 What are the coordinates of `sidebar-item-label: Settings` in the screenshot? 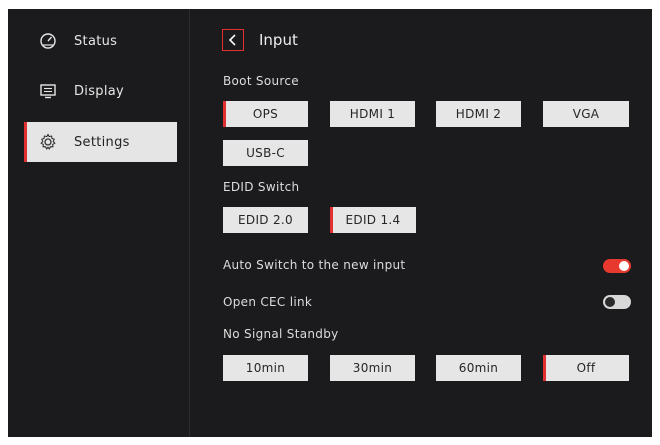 It's located at (102, 142).